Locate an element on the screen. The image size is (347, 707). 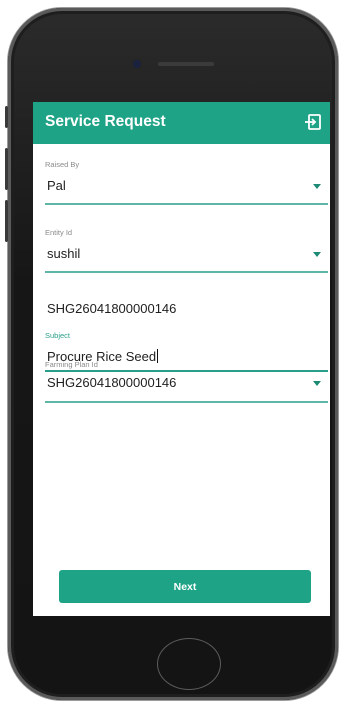
raised-by-underline is located at coordinates (186, 204).